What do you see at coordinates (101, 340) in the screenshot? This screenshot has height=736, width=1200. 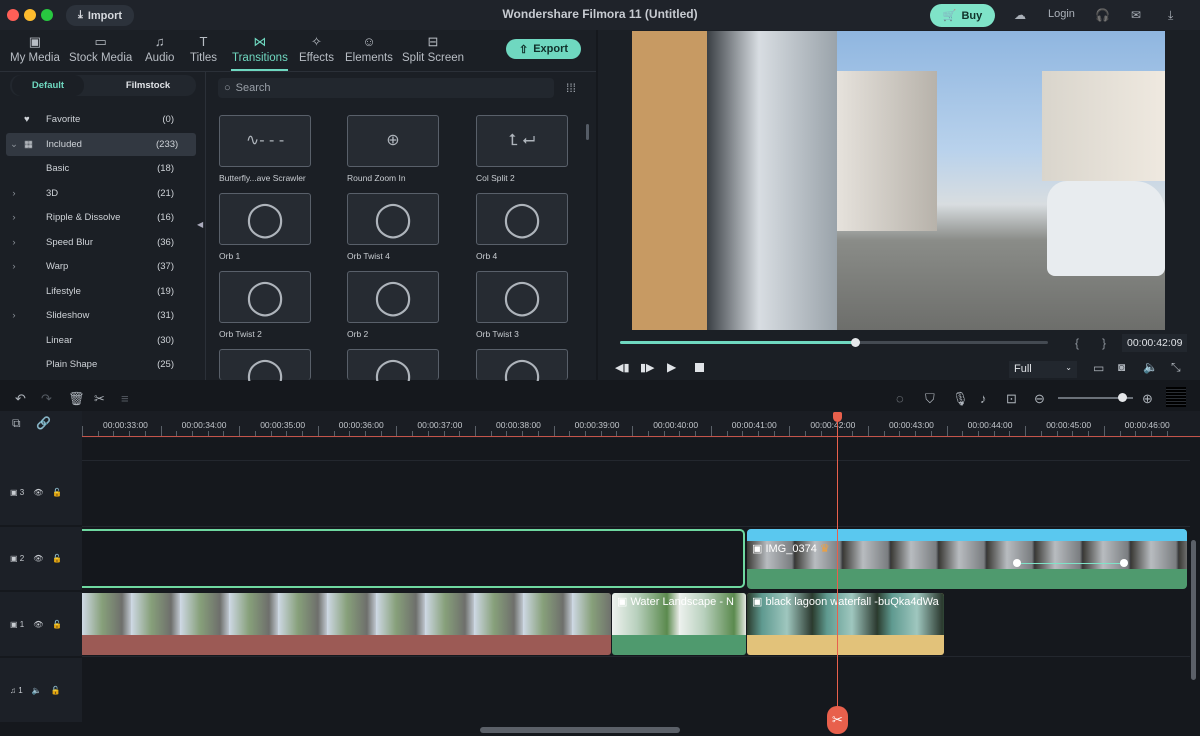 I see `sidebar-item: Linear (30)` at bounding box center [101, 340].